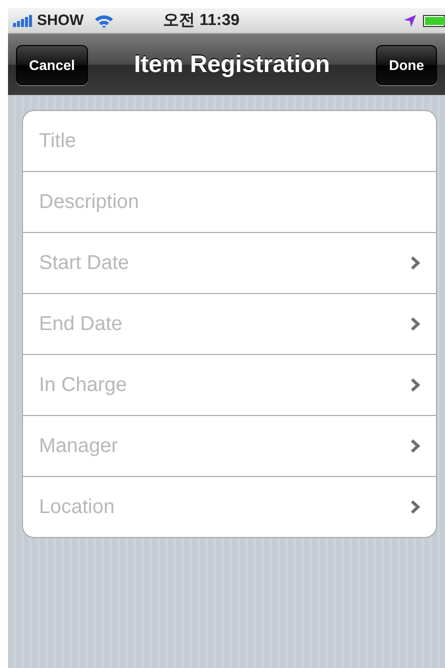 This screenshot has width=445, height=668. Describe the element at coordinates (23, 20) in the screenshot. I see `signal-icon` at that location.